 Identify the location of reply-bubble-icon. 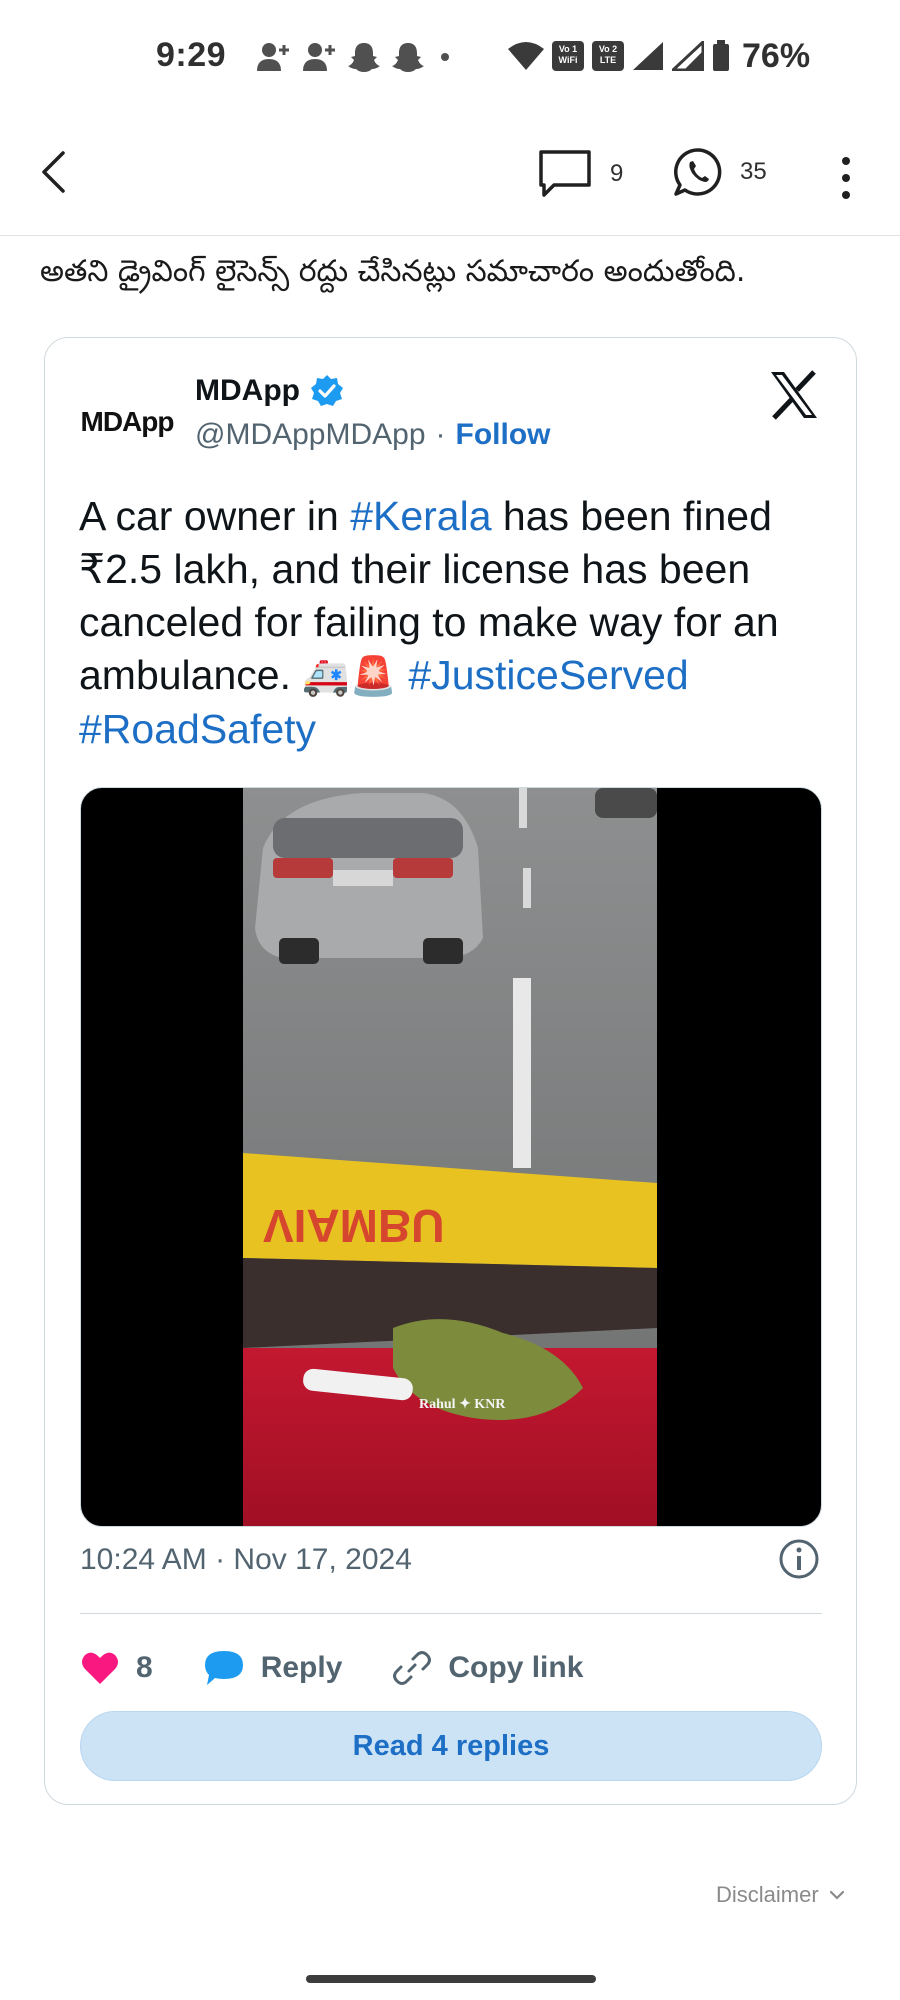
(223, 1668).